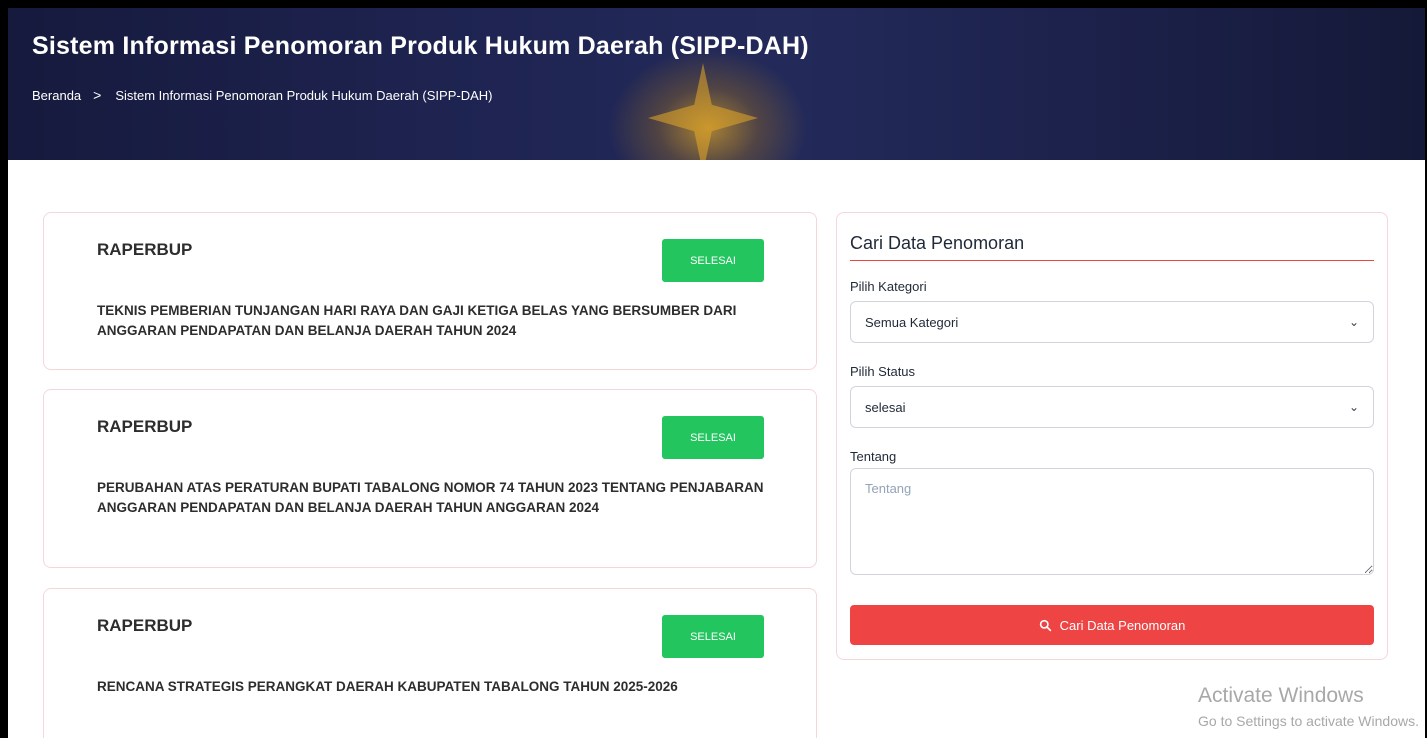 Image resolution: width=1427 pixels, height=738 pixels. I want to click on watermark-line2: Go to Settings to activate Windows., so click(1308, 721).